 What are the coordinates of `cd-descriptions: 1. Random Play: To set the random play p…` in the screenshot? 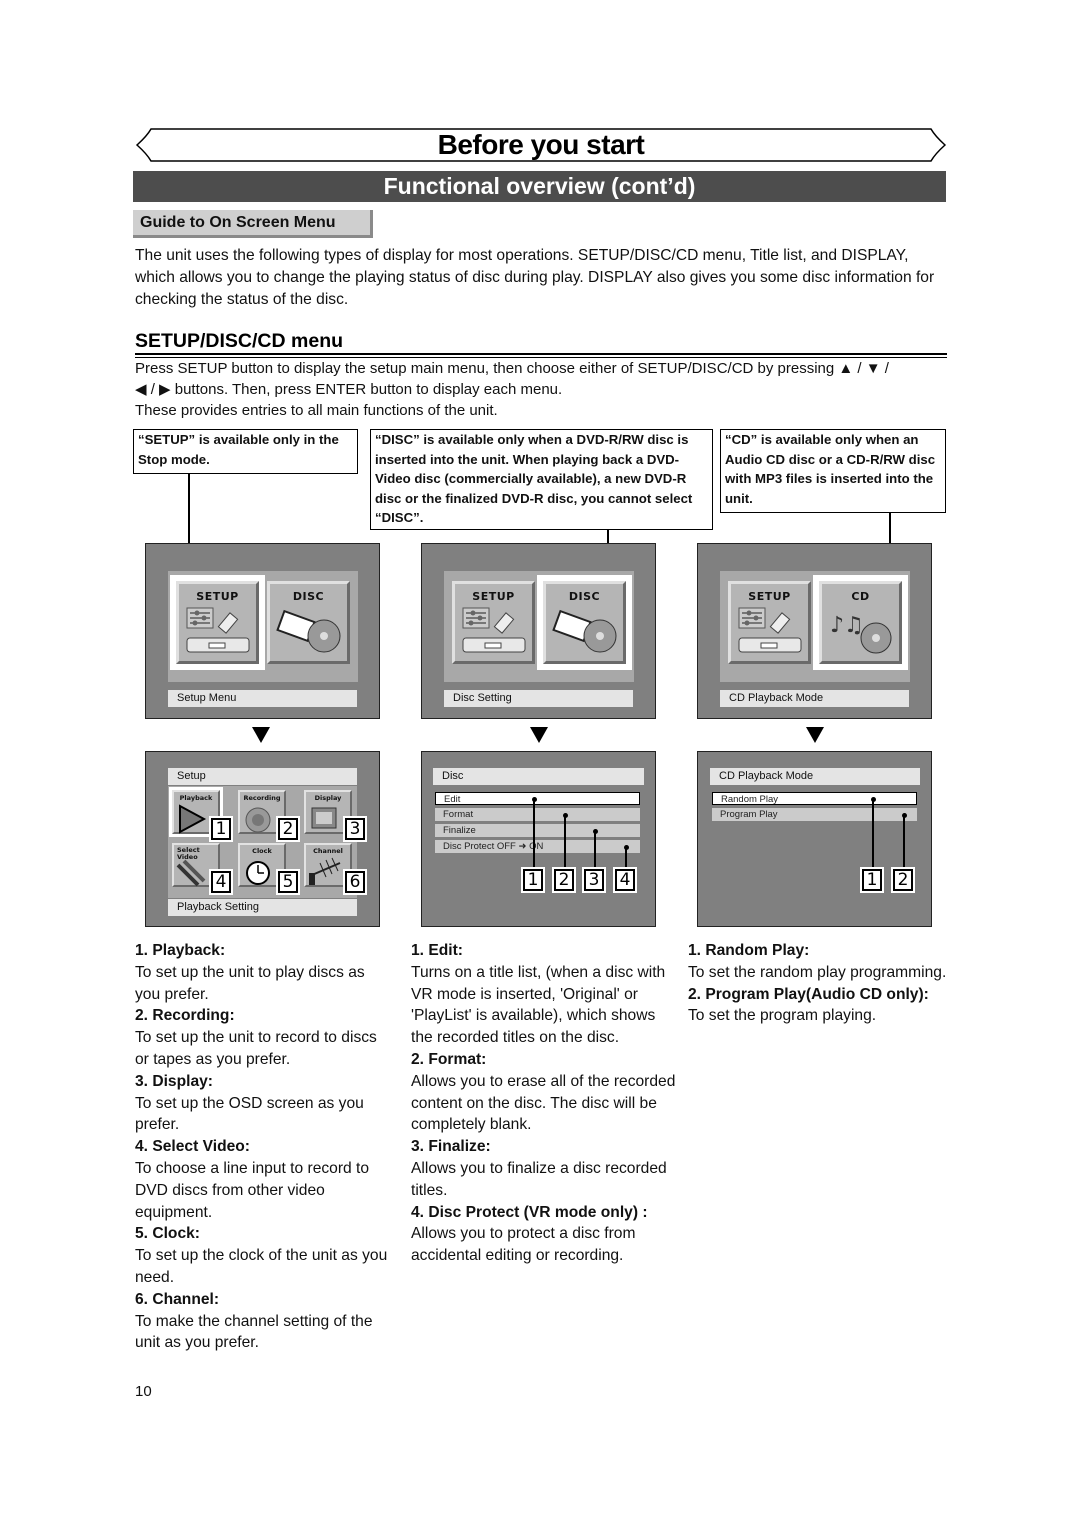 It's located at (818, 983).